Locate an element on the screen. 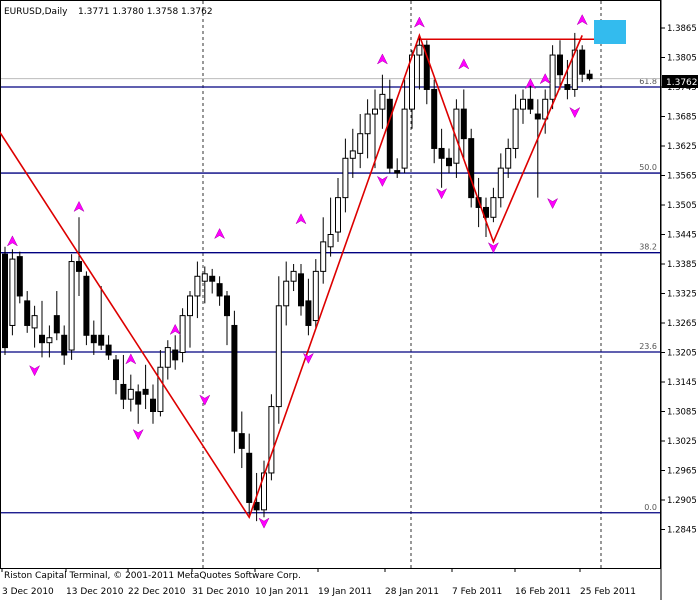  price-tick-label: 1.3445 is located at coordinates (682, 236).